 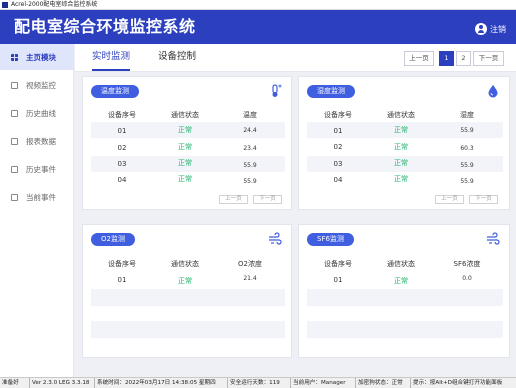 What do you see at coordinates (10, 383) in the screenshot?
I see `status-ready: 准备好` at bounding box center [10, 383].